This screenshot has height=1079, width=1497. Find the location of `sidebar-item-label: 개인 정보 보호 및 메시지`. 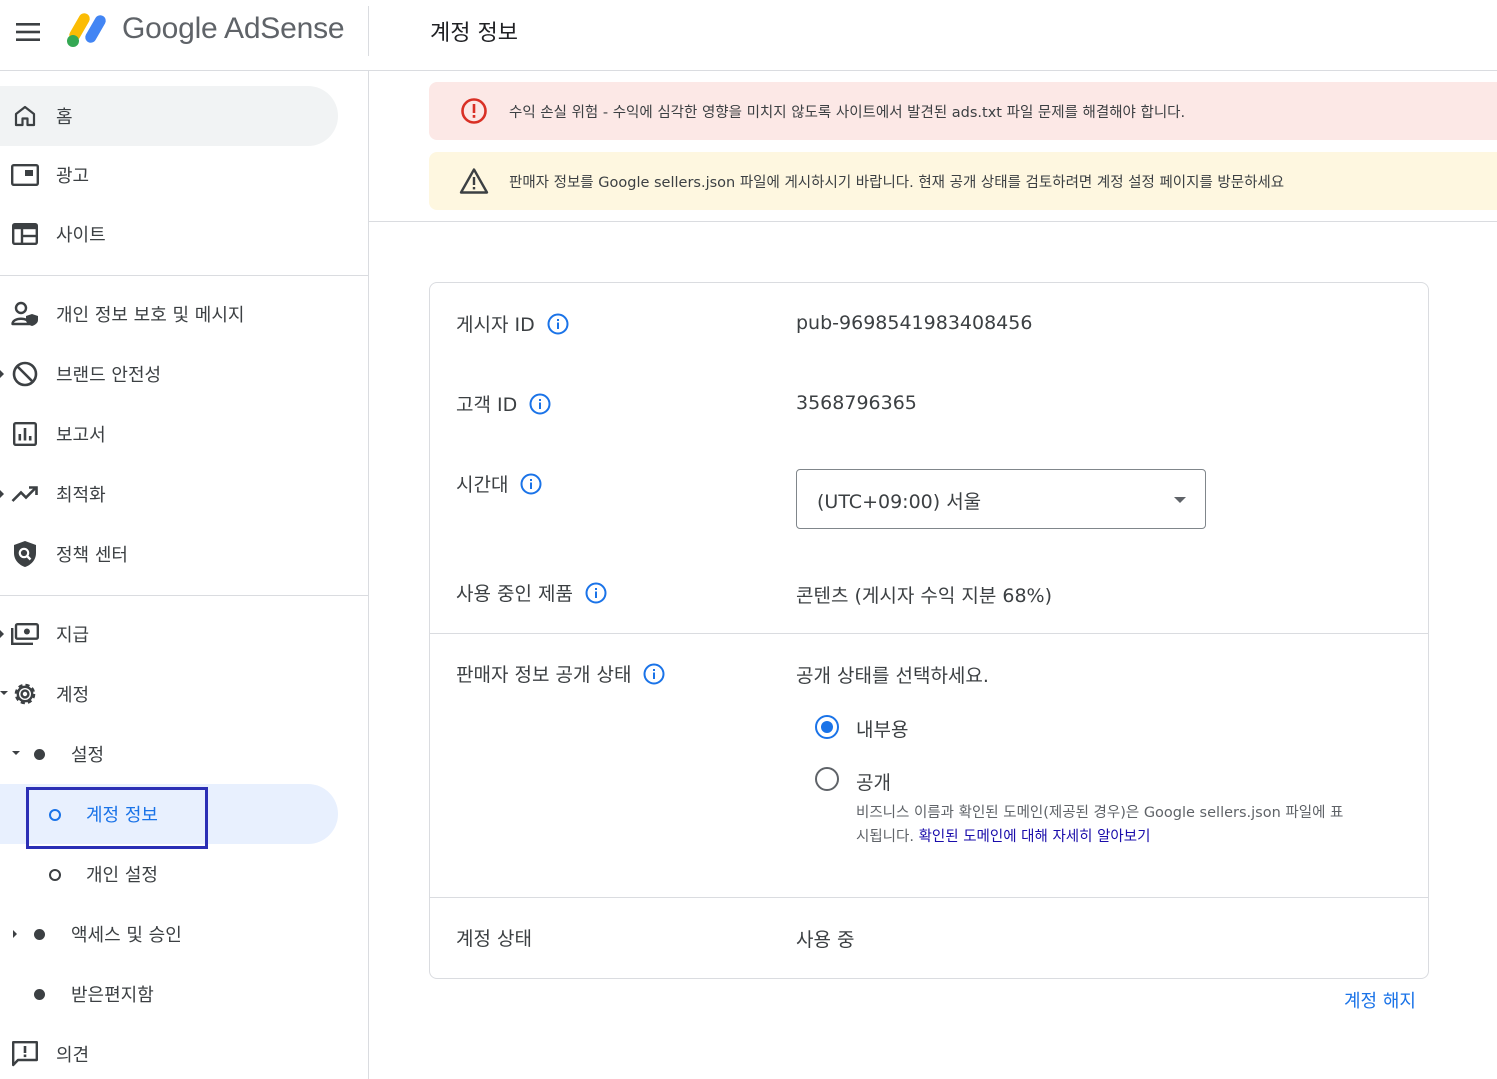

sidebar-item-label: 개인 정보 보호 및 메시지 is located at coordinates (150, 315).